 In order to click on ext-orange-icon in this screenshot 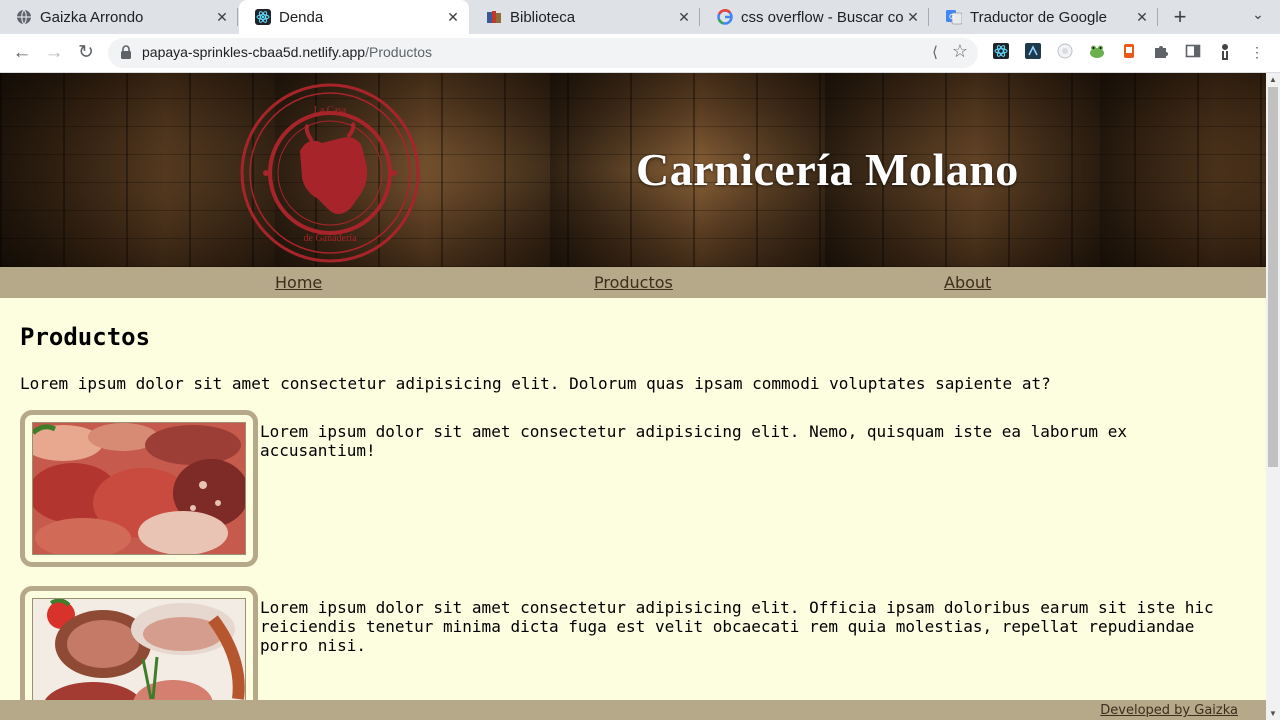, I will do `click(1129, 52)`.